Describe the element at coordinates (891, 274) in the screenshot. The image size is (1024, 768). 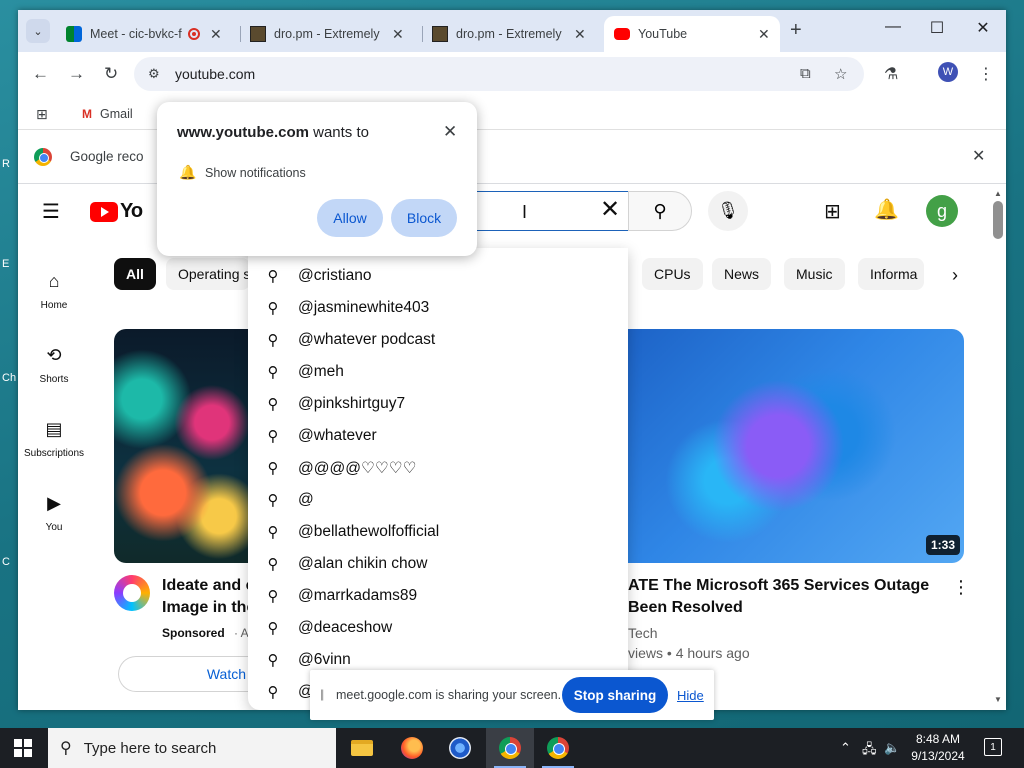
I see `chip-information: Informa` at that location.